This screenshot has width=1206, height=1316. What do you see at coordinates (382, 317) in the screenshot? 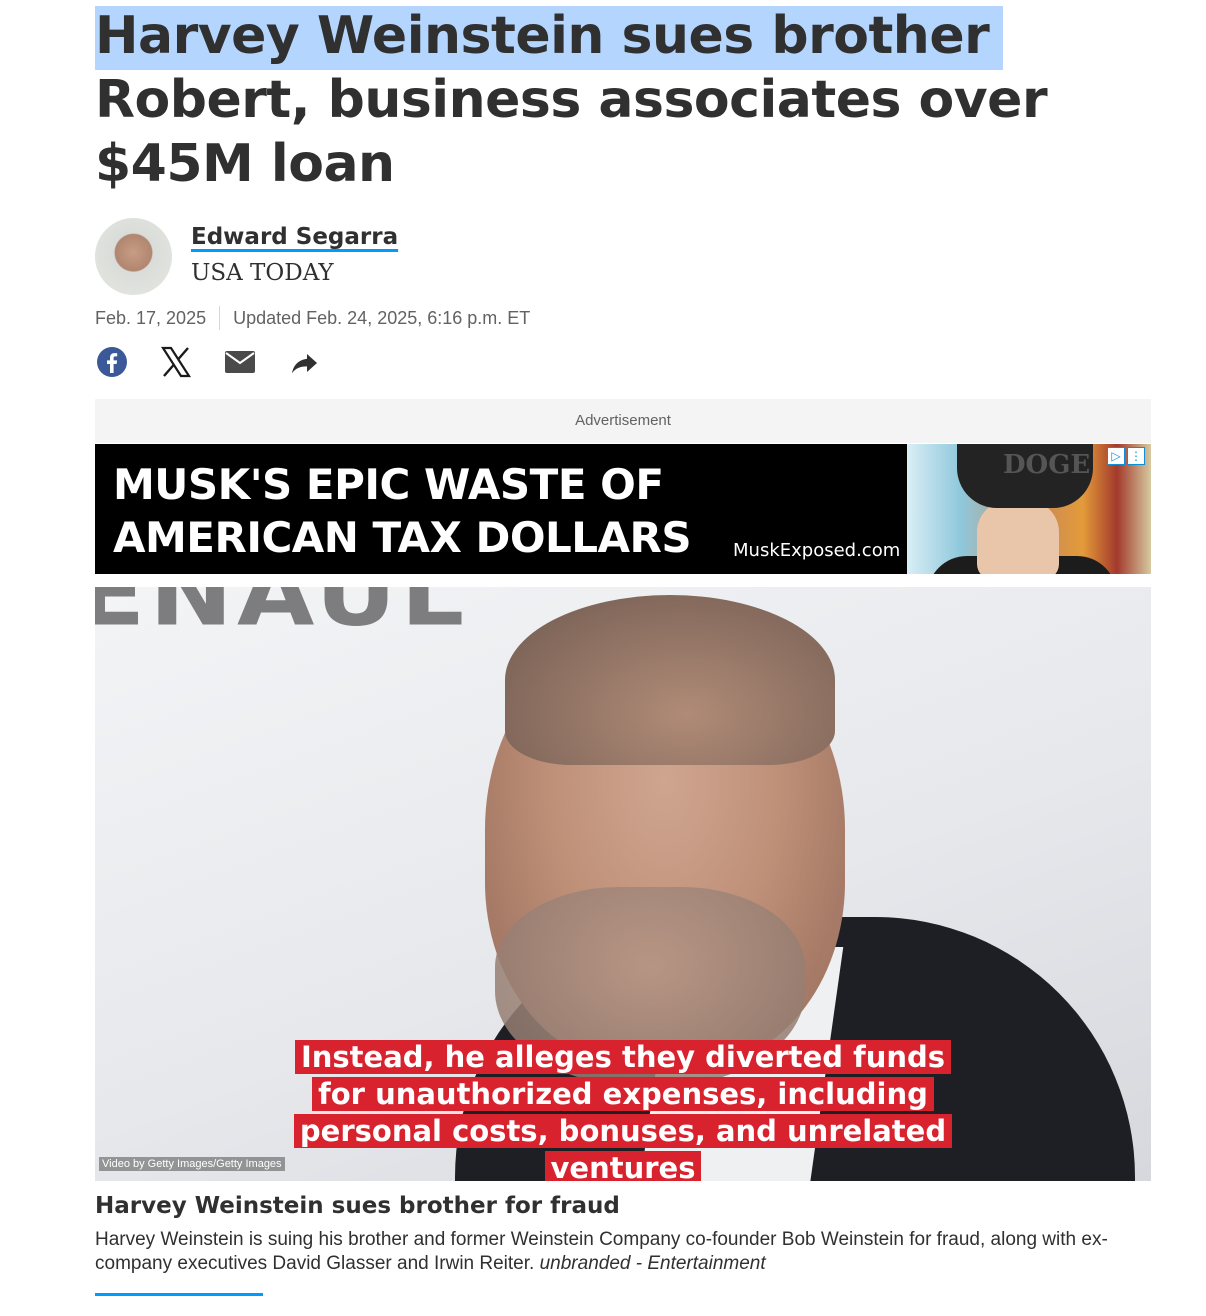
I see `updated-date: Updated Feb. 24, 2025, 6:16 p.m. ET` at bounding box center [382, 317].